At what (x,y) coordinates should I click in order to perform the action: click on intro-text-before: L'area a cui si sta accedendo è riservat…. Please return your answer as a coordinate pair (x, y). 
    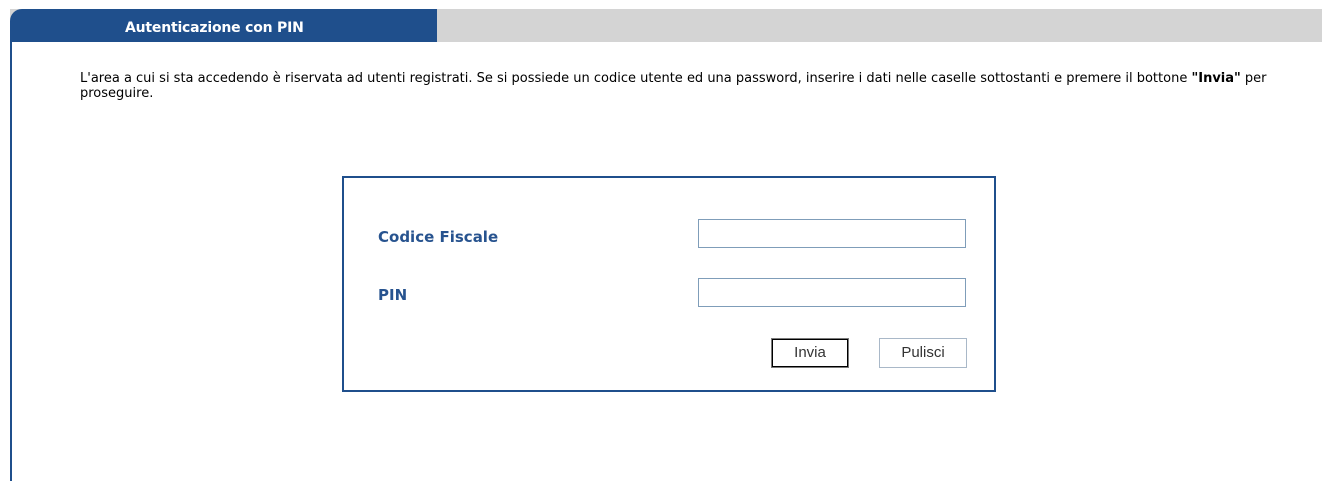
    Looking at the image, I should click on (636, 78).